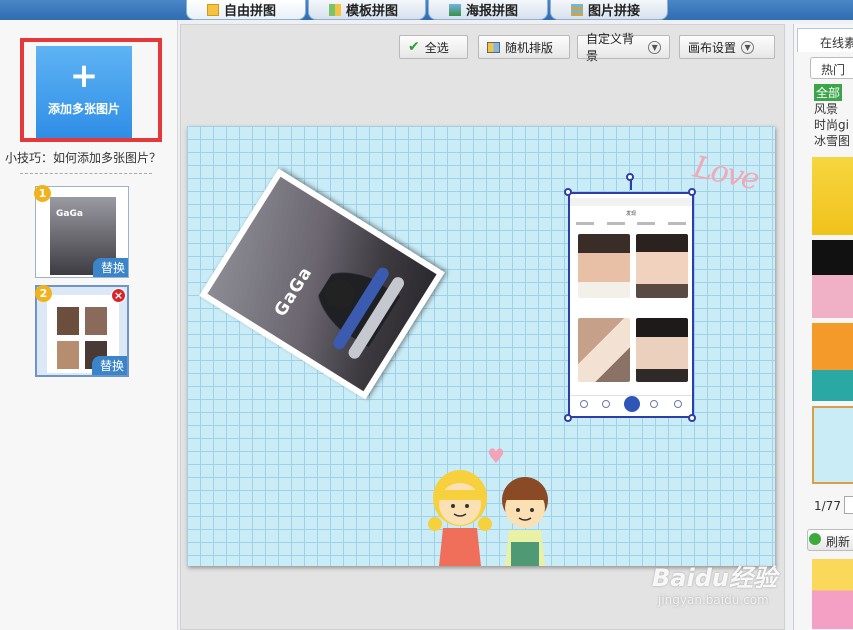 The width and height of the screenshot is (853, 630). What do you see at coordinates (630, 177) in the screenshot?
I see `rotate-handle` at bounding box center [630, 177].